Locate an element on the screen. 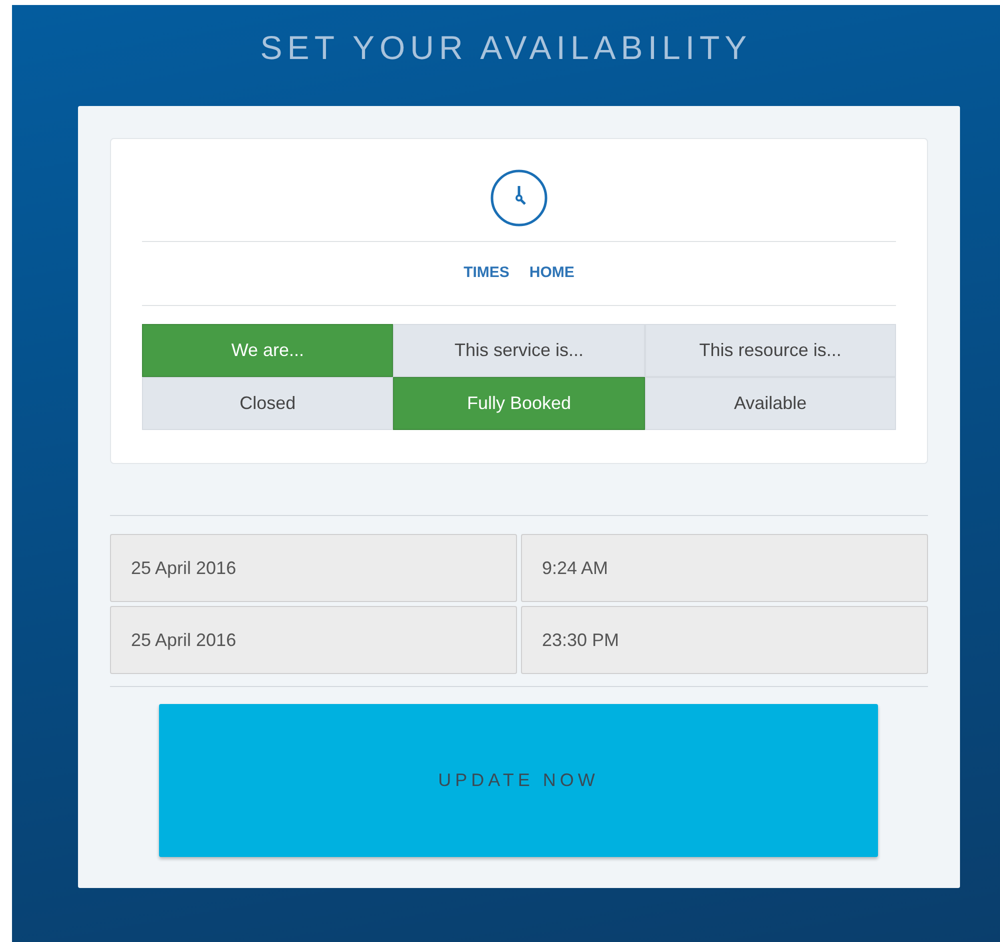  nav-link: TIMES is located at coordinates (487, 272).